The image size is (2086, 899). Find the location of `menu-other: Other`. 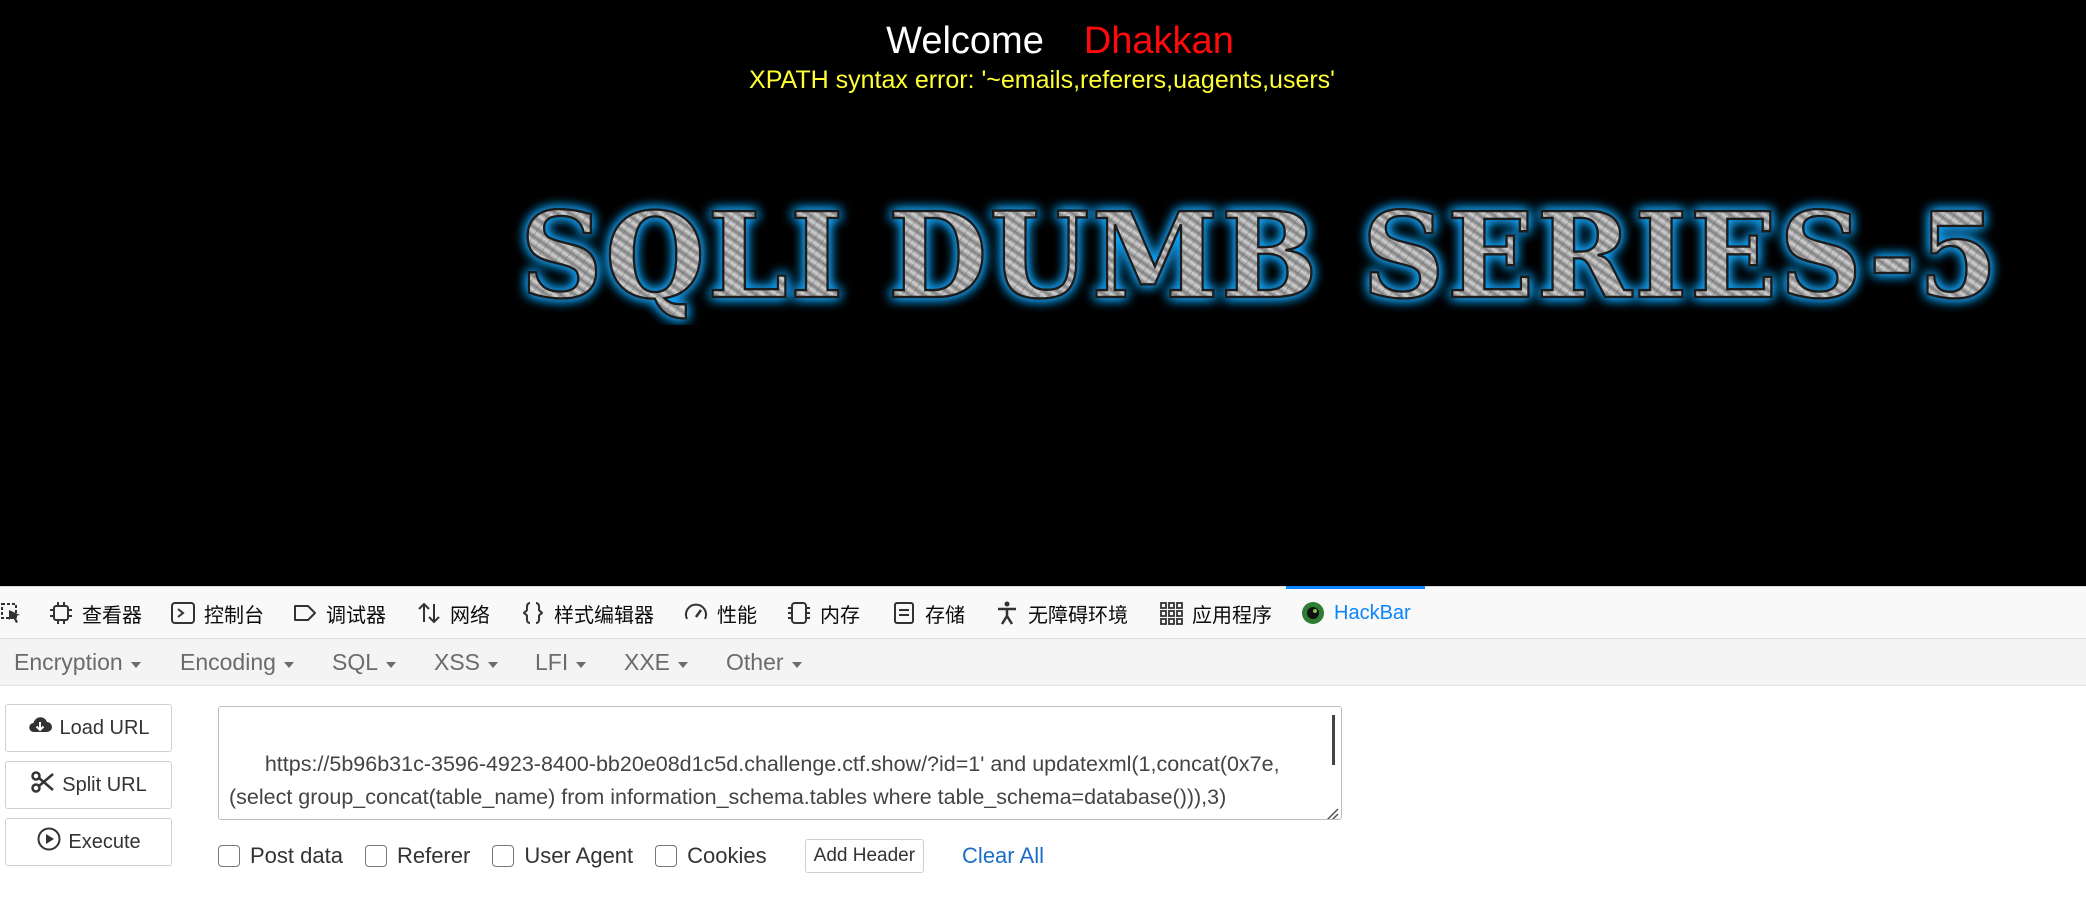

menu-other: Other is located at coordinates (764, 662).